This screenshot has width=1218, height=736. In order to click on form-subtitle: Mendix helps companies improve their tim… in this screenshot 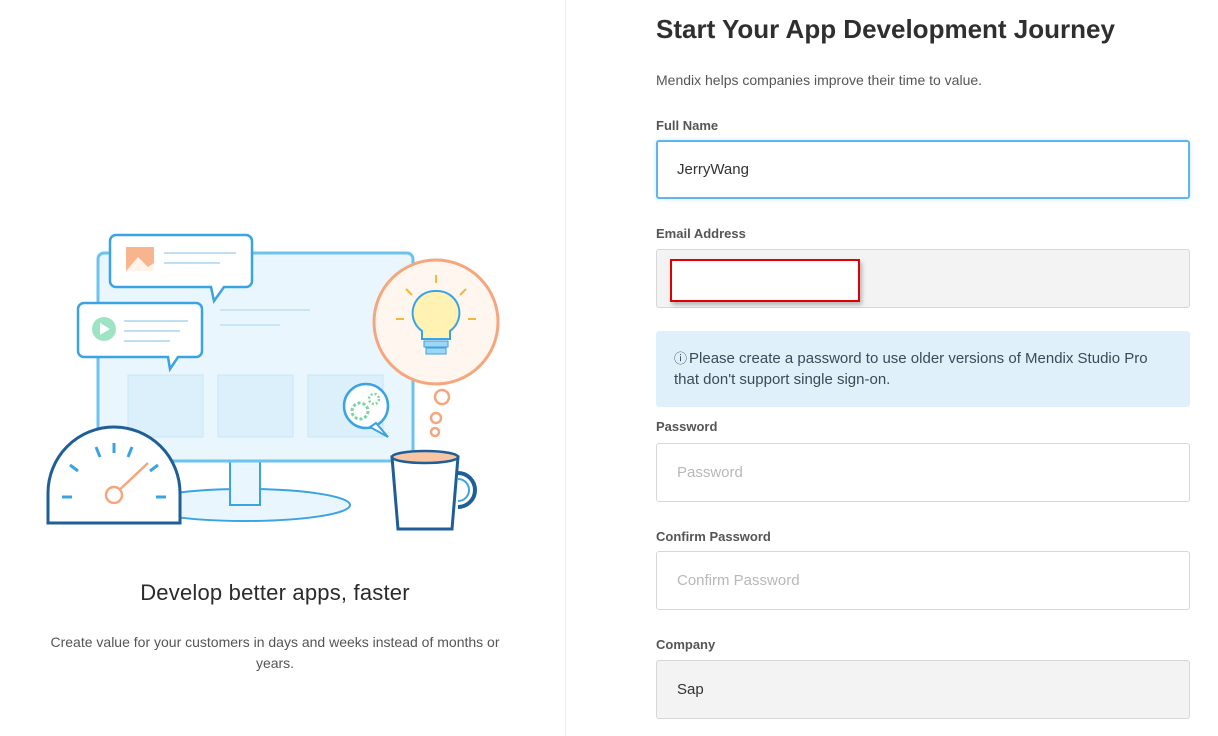, I will do `click(819, 80)`.